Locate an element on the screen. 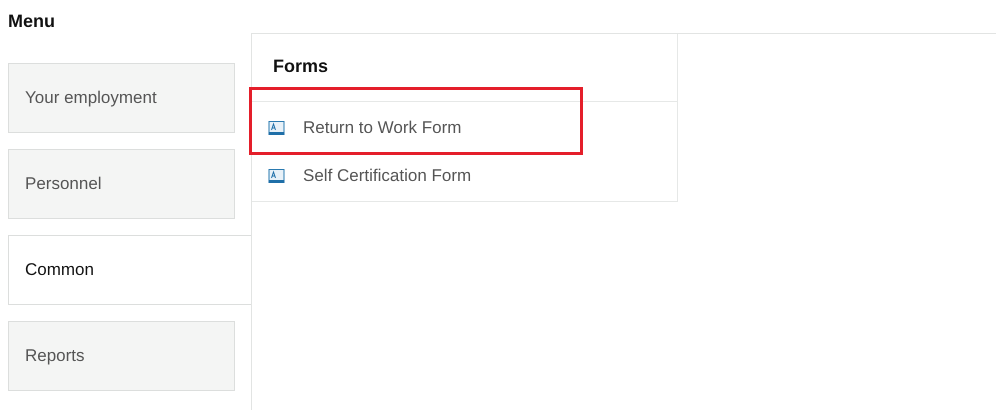 This screenshot has height=410, width=996. form-link: Return to Work Form is located at coordinates (382, 128).